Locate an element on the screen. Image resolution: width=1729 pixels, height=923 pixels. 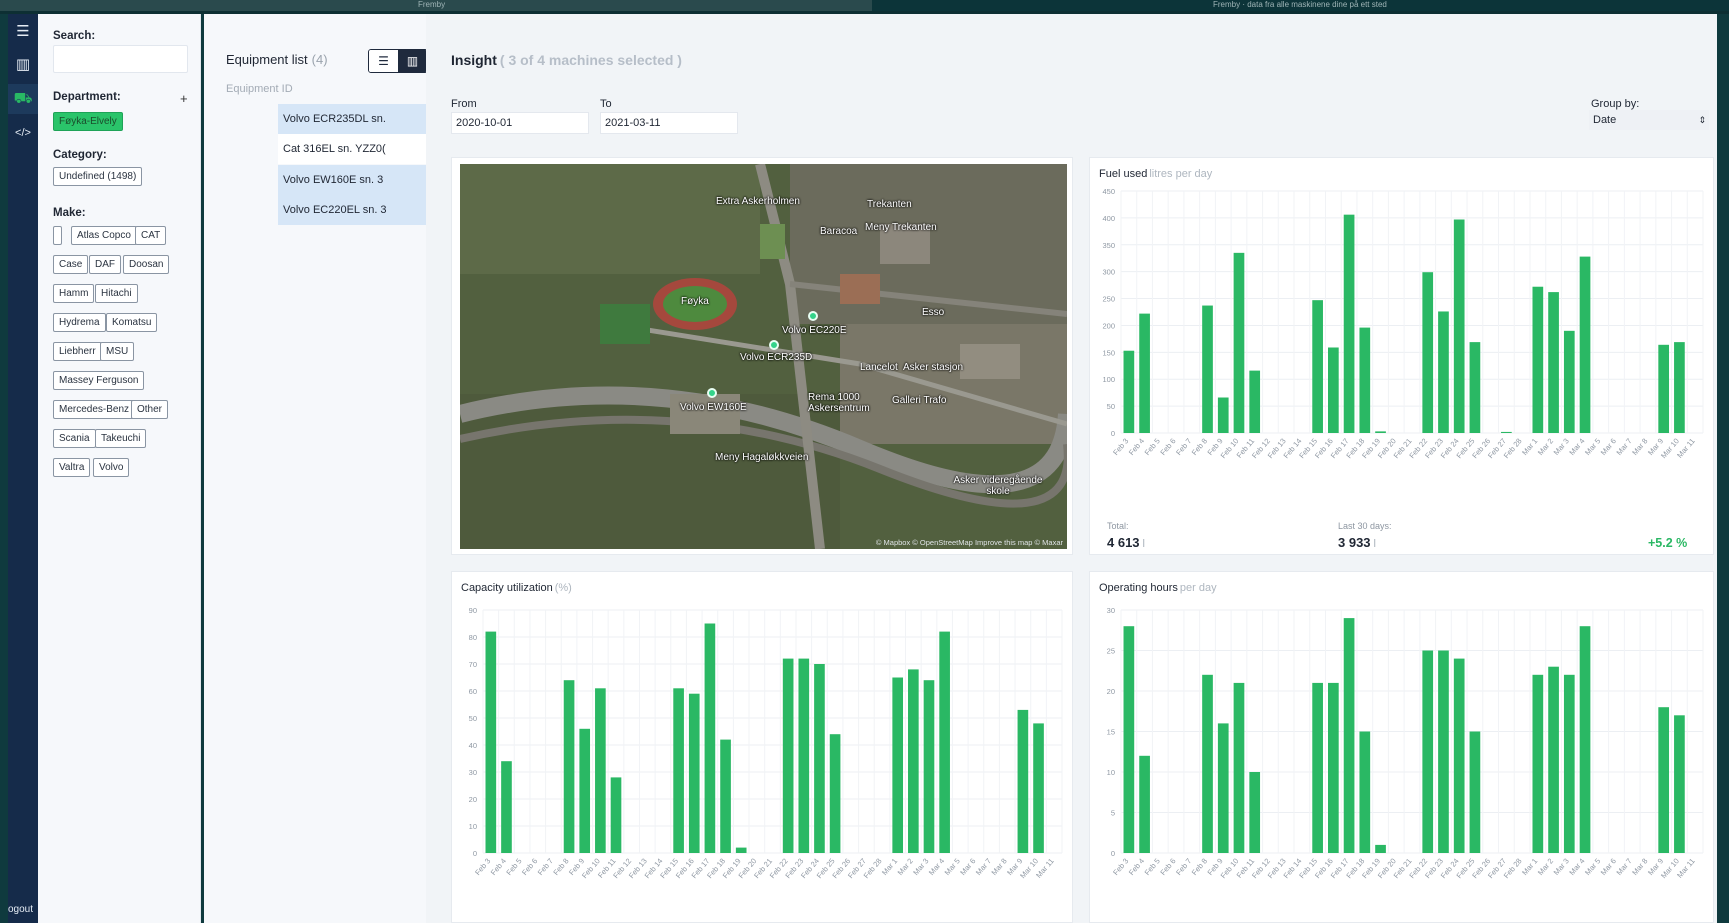
code-icon: </> is located at coordinates (23, 133).